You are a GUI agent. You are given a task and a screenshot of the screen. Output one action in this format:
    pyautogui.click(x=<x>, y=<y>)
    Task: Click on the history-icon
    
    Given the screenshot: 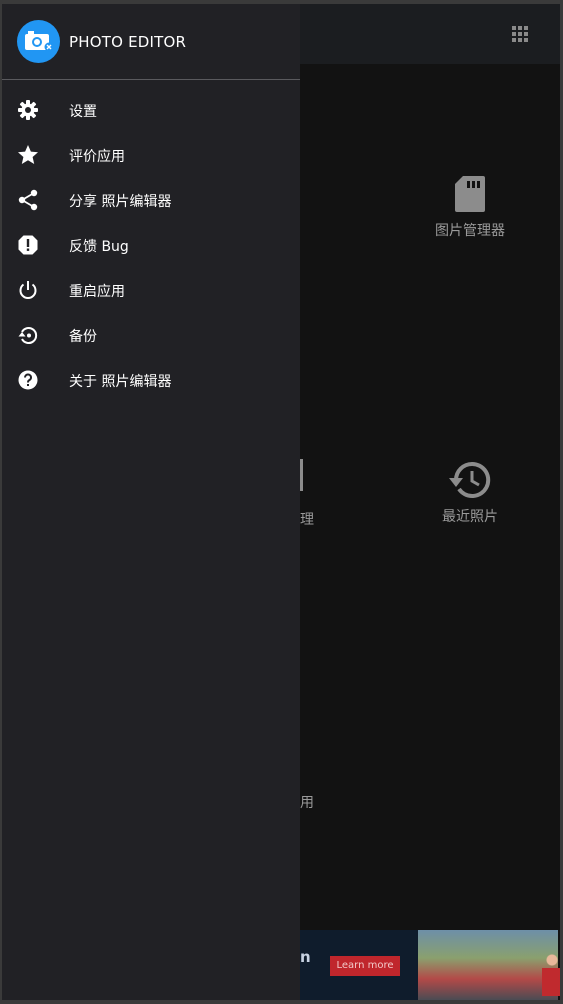 What is the action you would take?
    pyautogui.click(x=470, y=479)
    